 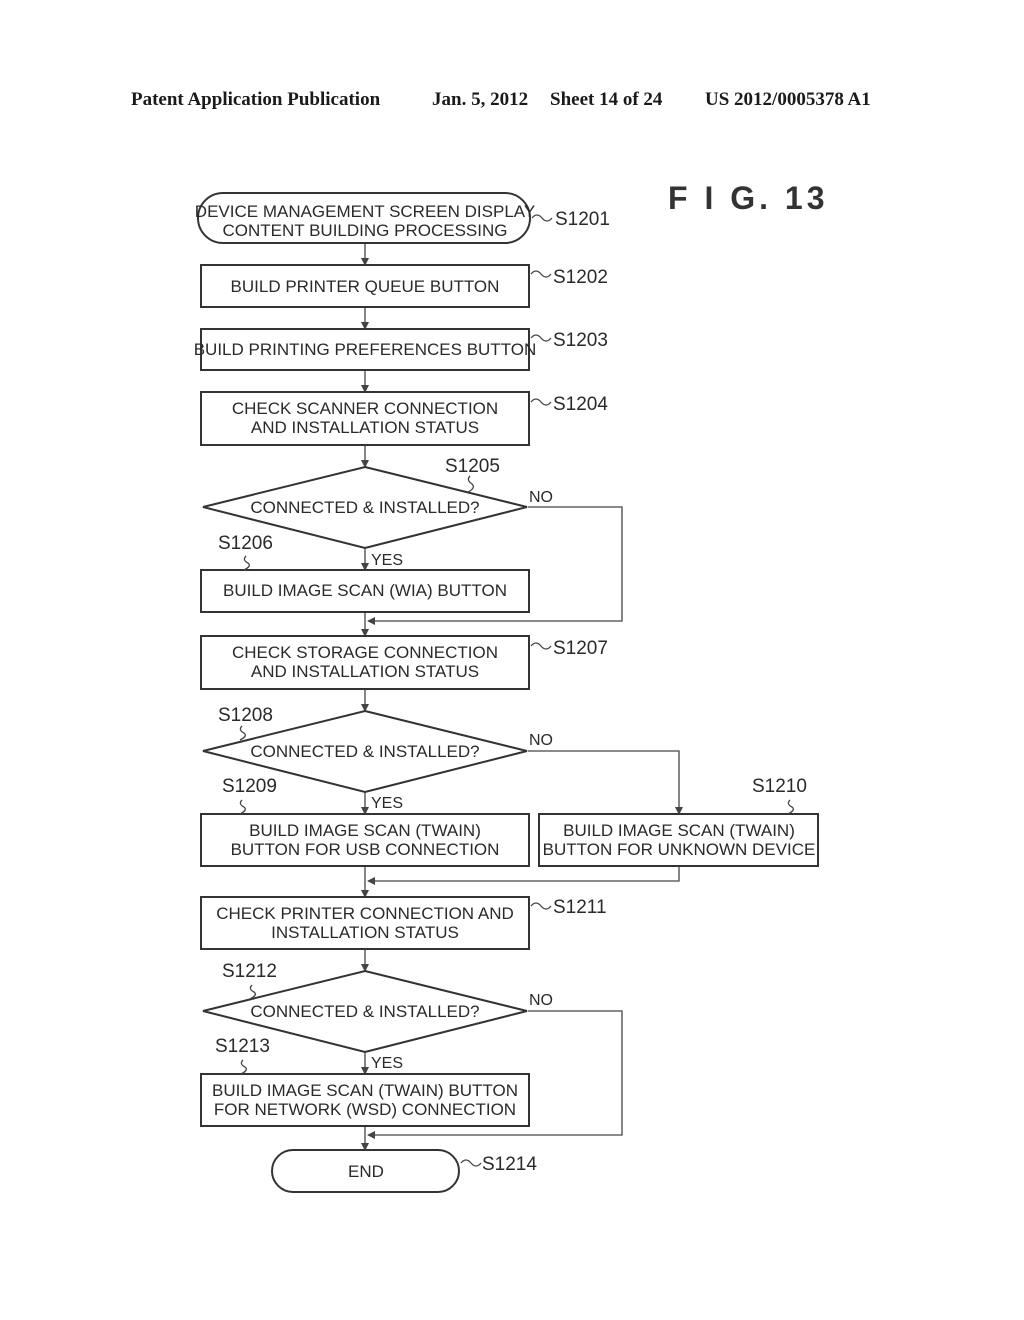 I want to click on node-text: DEVICE MANAGEMENT SCREEN DISPLAY, so click(x=365, y=211).